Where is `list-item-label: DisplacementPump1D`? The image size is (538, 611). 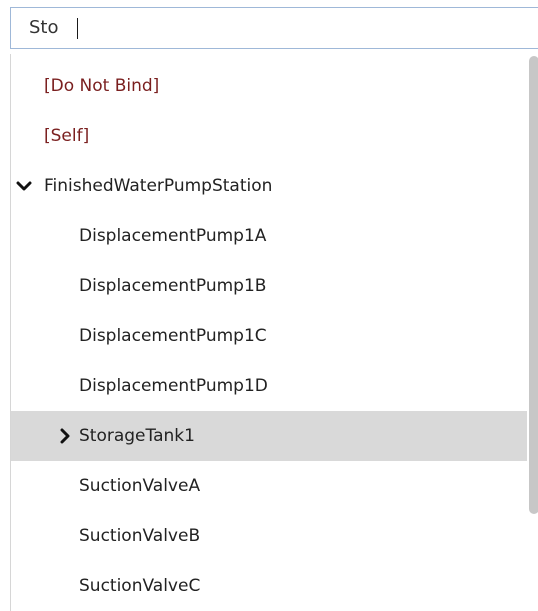
list-item-label: DisplacementPump1D is located at coordinates (173, 386).